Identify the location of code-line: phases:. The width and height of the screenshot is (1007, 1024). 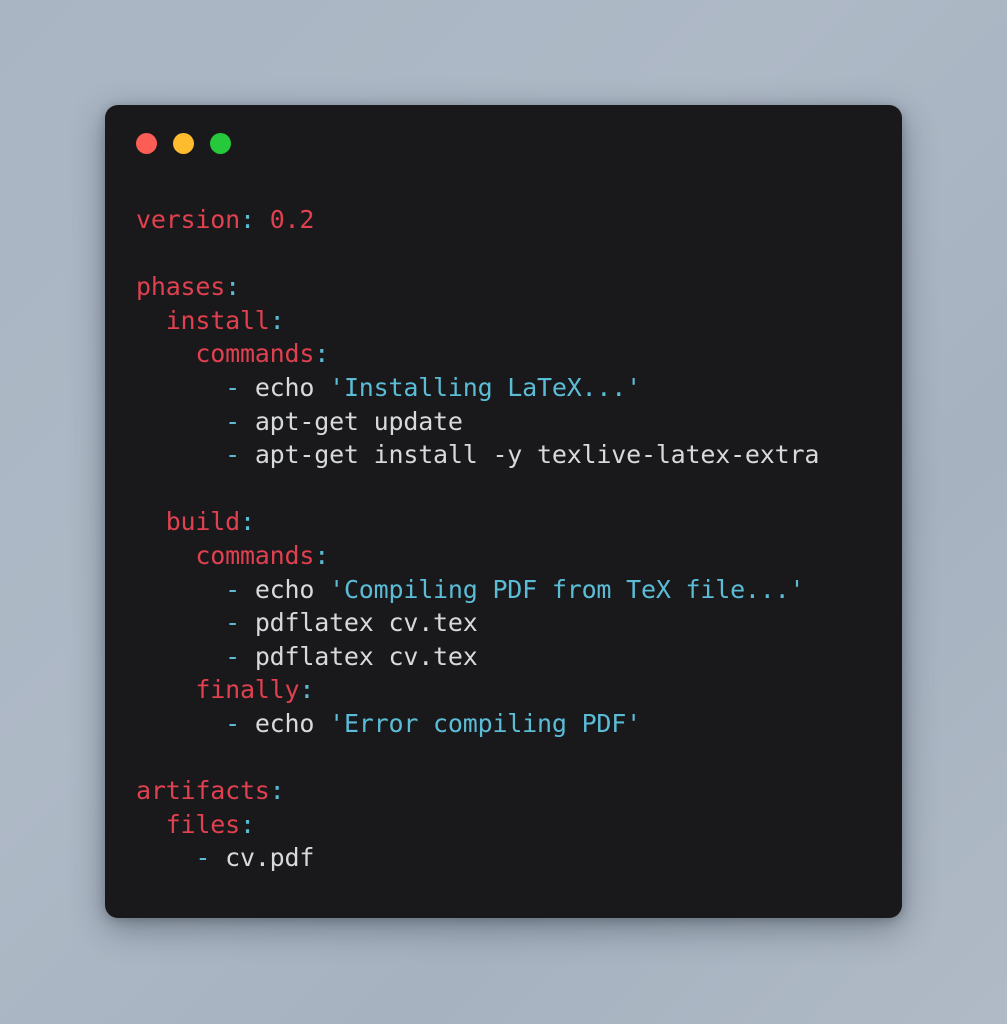
(519, 287).